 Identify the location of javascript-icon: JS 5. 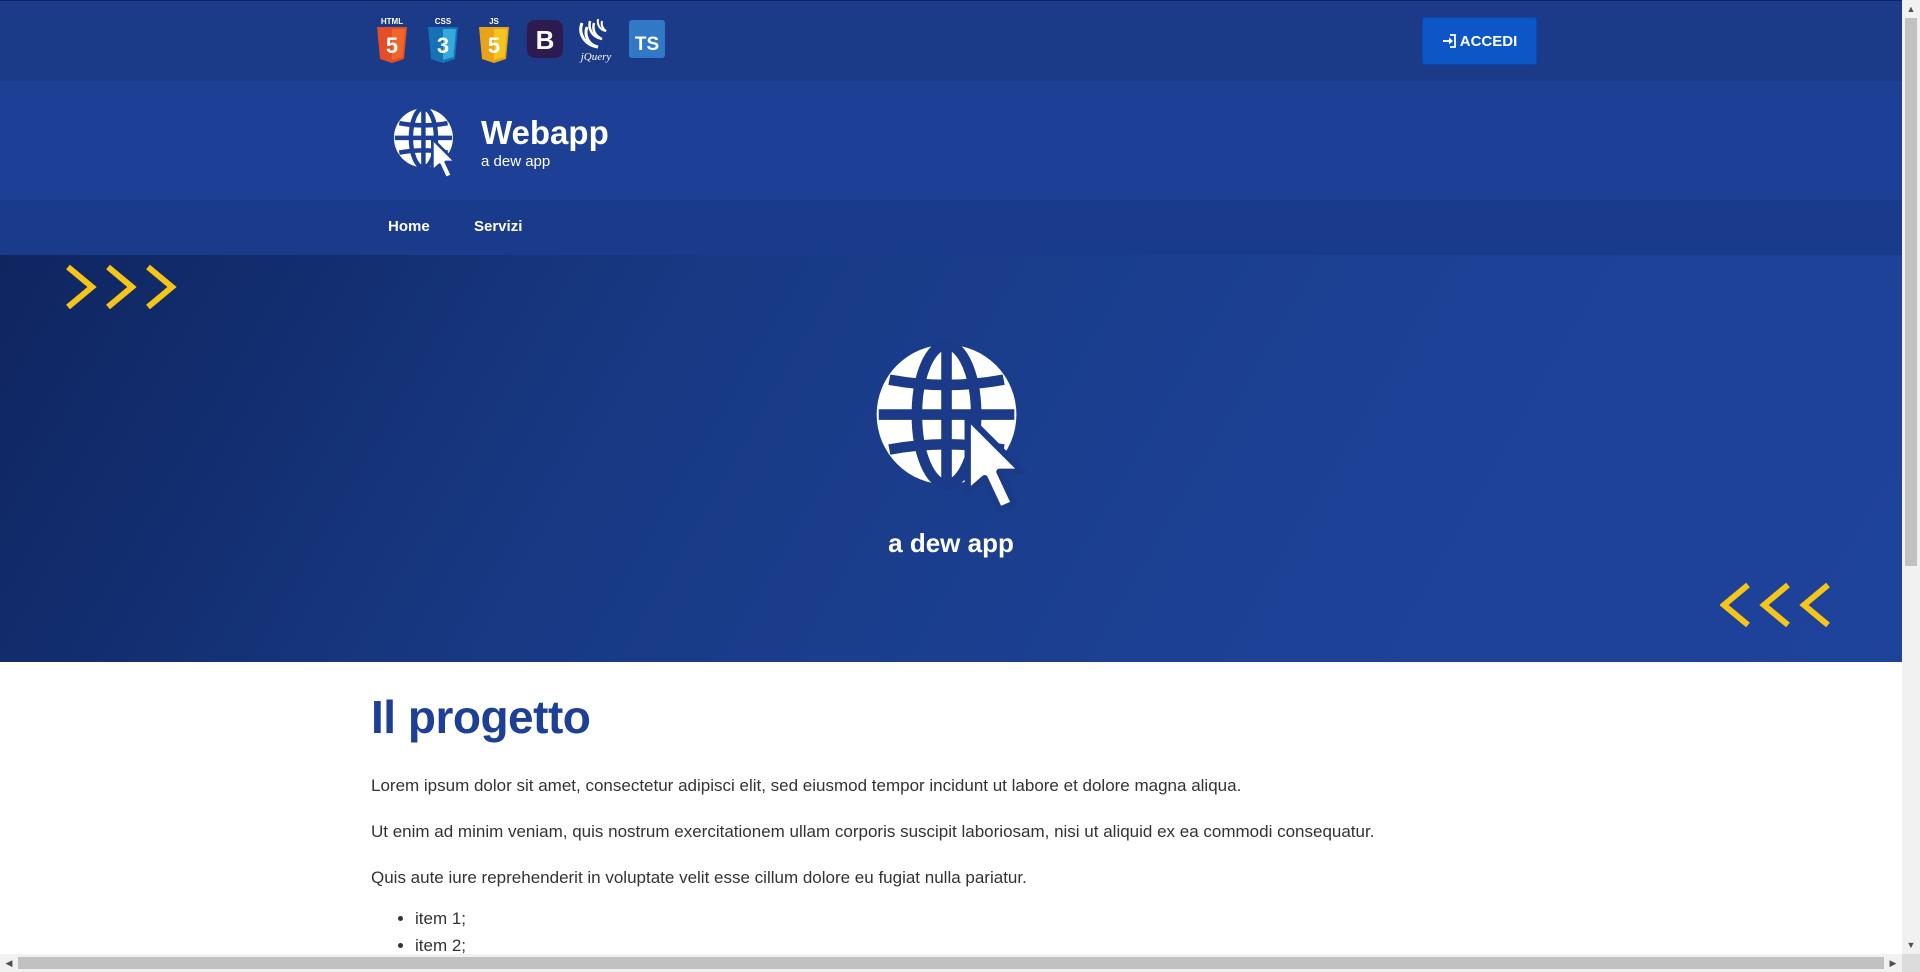
(493, 39).